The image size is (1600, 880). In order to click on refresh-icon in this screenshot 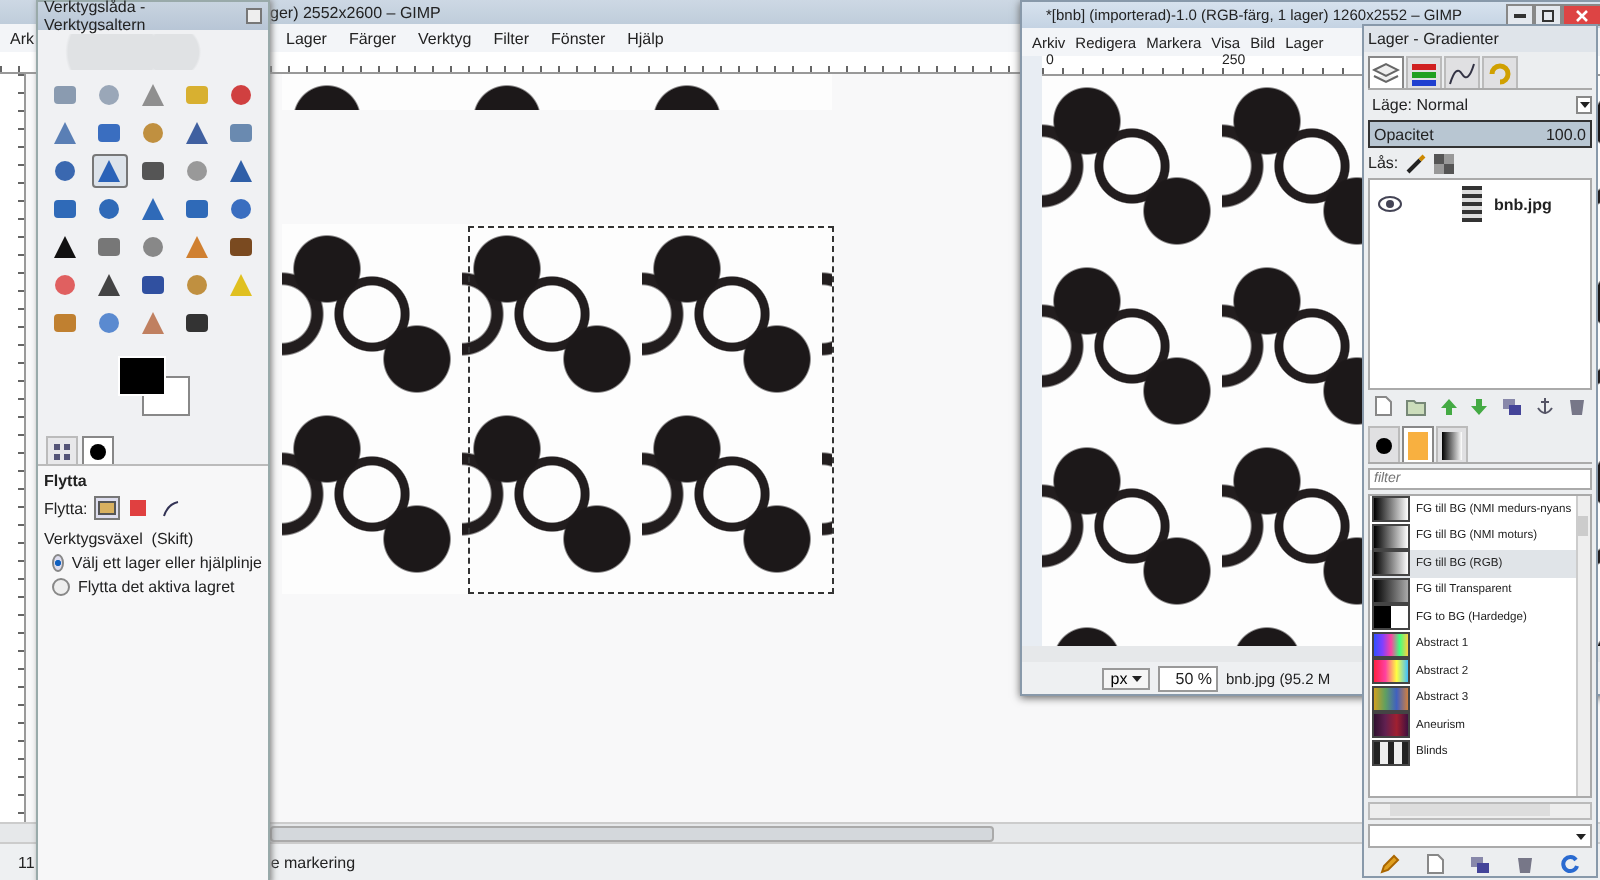, I will do `click(1569, 864)`.